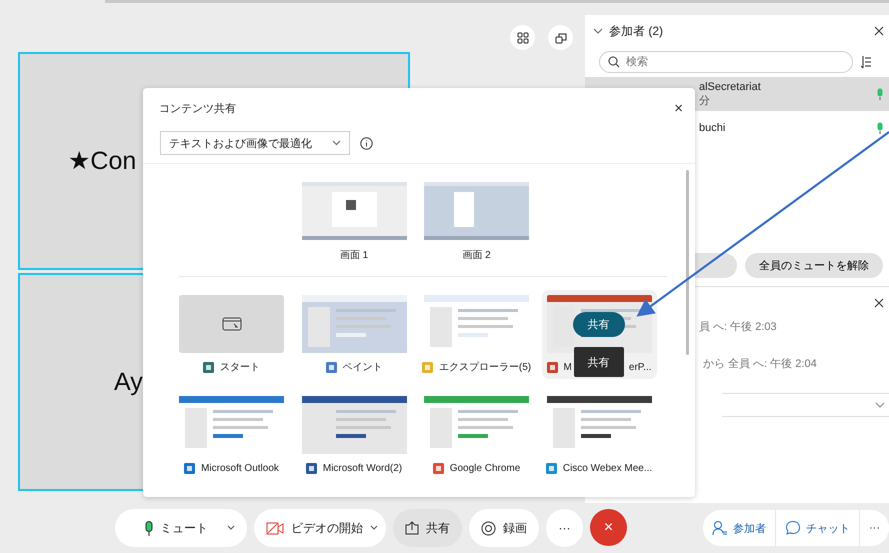 This screenshot has height=553, width=889. Describe the element at coordinates (181, 528) in the screenshot. I see `mute-button: ミュート` at that location.